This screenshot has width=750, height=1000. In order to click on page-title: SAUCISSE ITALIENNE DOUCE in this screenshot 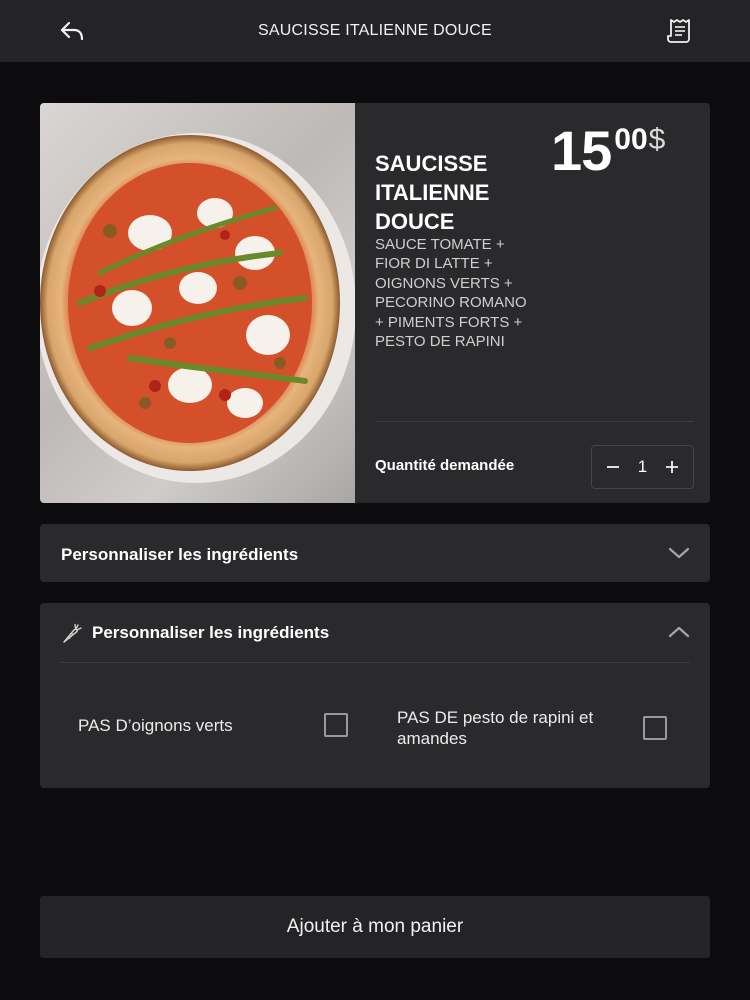, I will do `click(375, 30)`.